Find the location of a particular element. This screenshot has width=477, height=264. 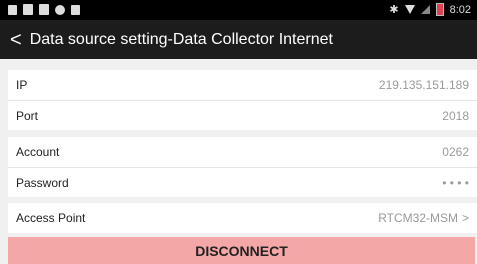

app-icon is located at coordinates (44, 9).